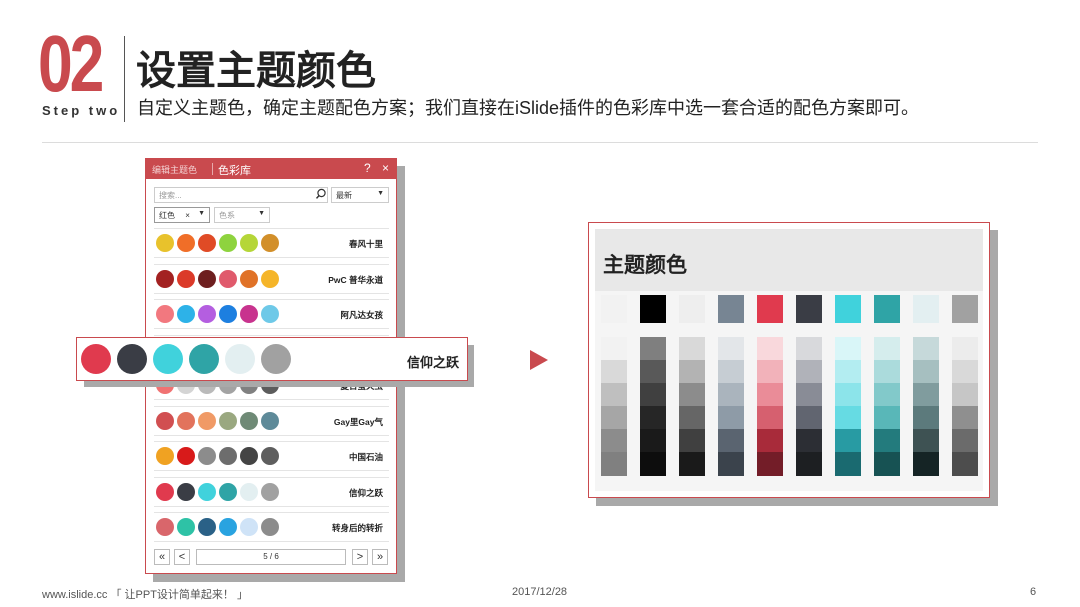 The width and height of the screenshot is (1080, 607). I want to click on pager: « < 5 / 6 > », so click(271, 558).